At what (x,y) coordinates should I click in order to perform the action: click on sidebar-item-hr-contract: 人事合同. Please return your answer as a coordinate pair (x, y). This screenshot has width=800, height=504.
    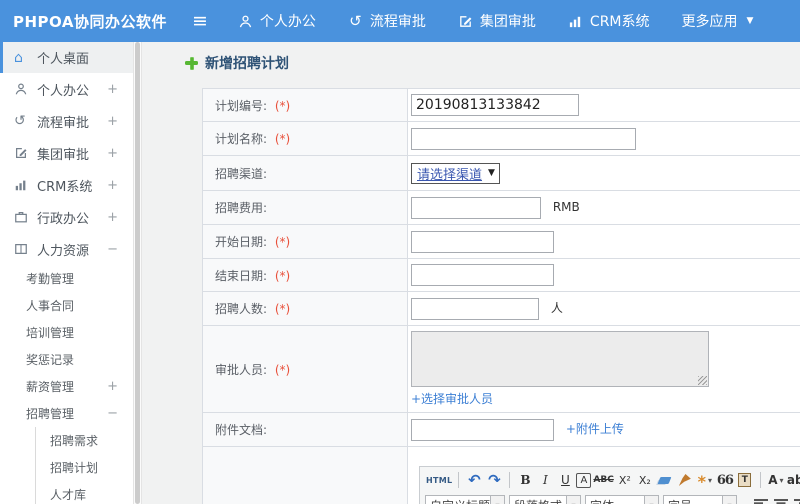
    Looking at the image, I should click on (66, 305).